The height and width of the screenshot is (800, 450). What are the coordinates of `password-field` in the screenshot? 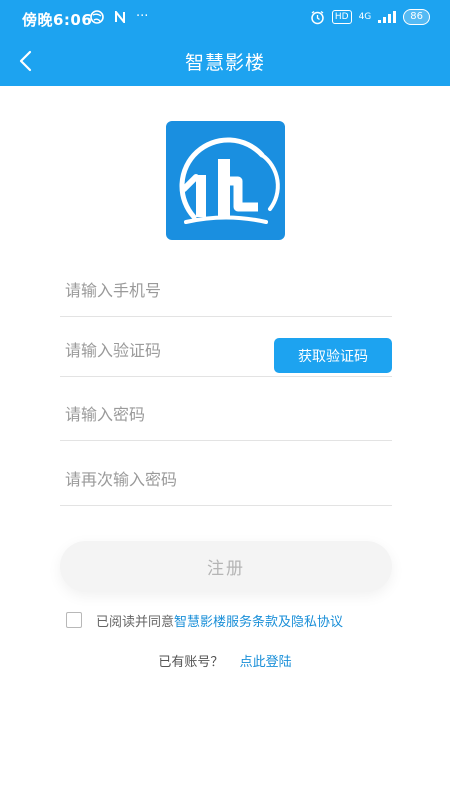 It's located at (226, 415).